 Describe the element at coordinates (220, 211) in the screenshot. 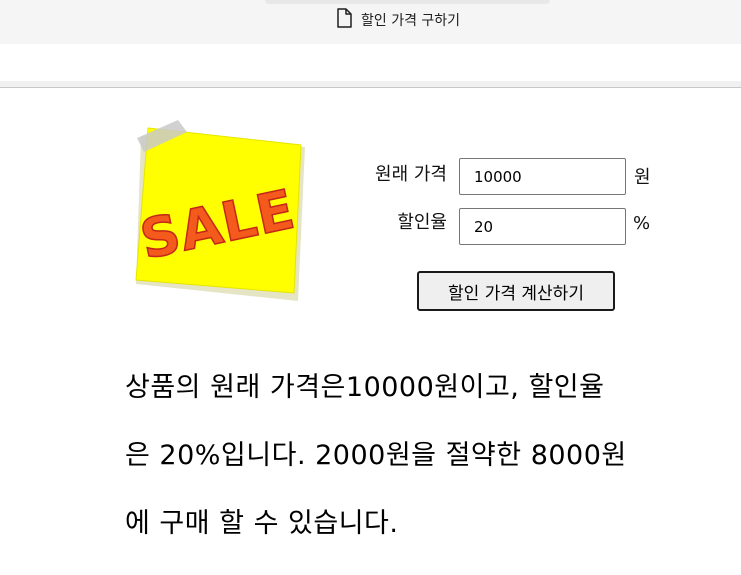

I see `sale-sticky-note-icon: SALE` at that location.